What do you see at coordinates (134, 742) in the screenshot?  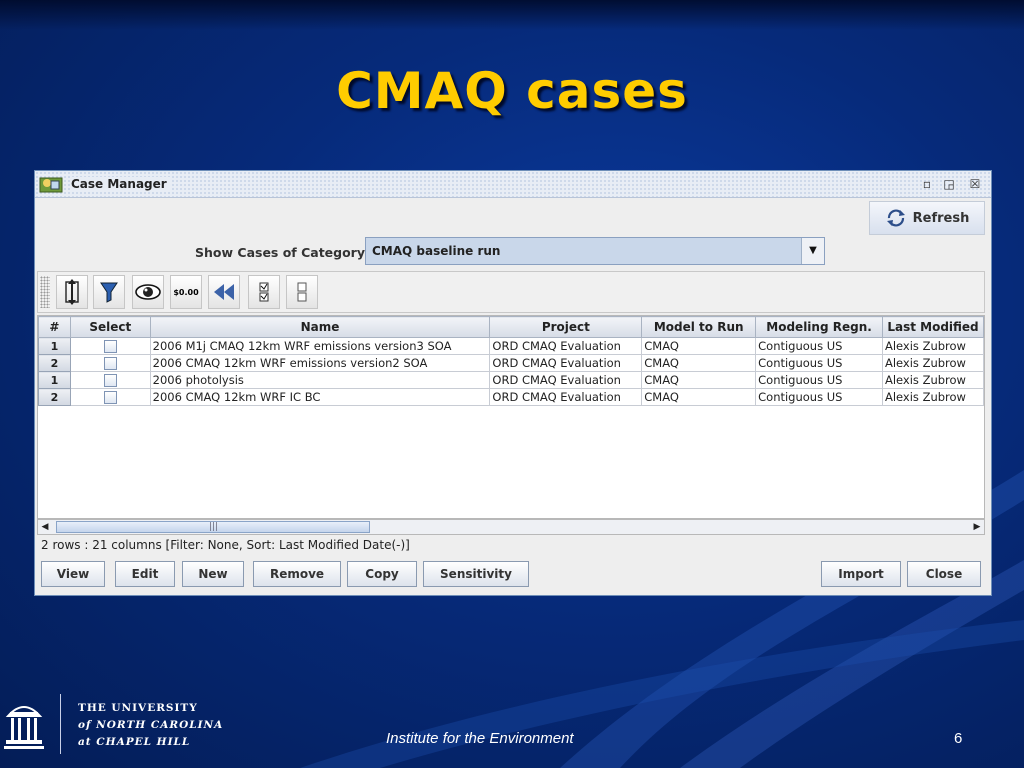 I see `university-line-3: at CHAPEL HILL` at bounding box center [134, 742].